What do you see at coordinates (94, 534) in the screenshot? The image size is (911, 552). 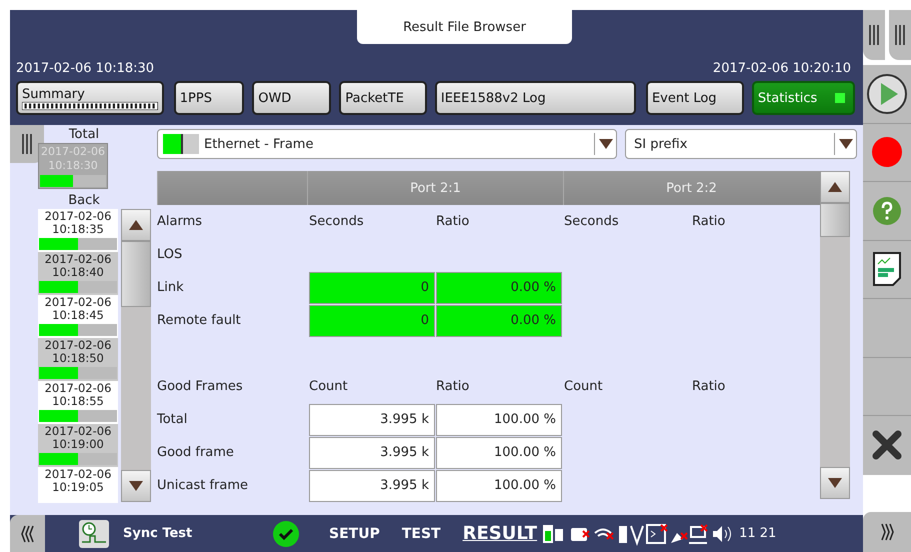 I see `clock-signal-icon` at bounding box center [94, 534].